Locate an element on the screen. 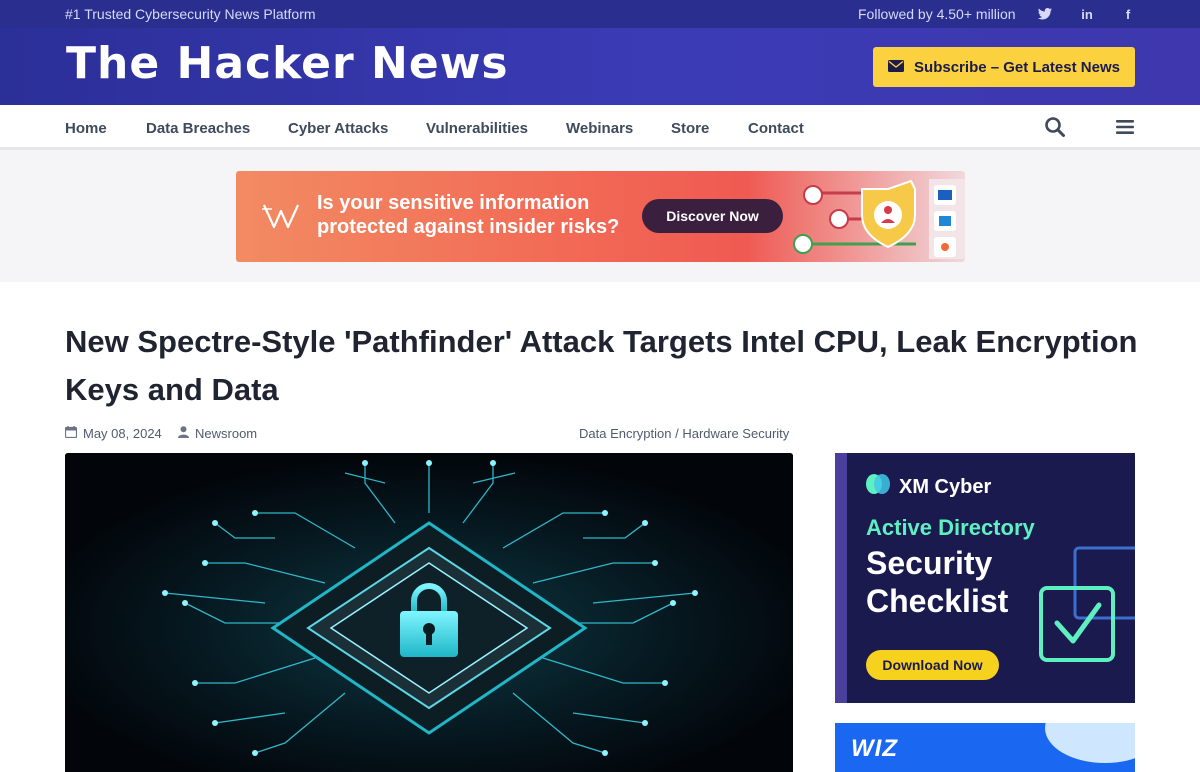  site-tagline: #1 Trusted Cybersecurity News Platform is located at coordinates (190, 14).